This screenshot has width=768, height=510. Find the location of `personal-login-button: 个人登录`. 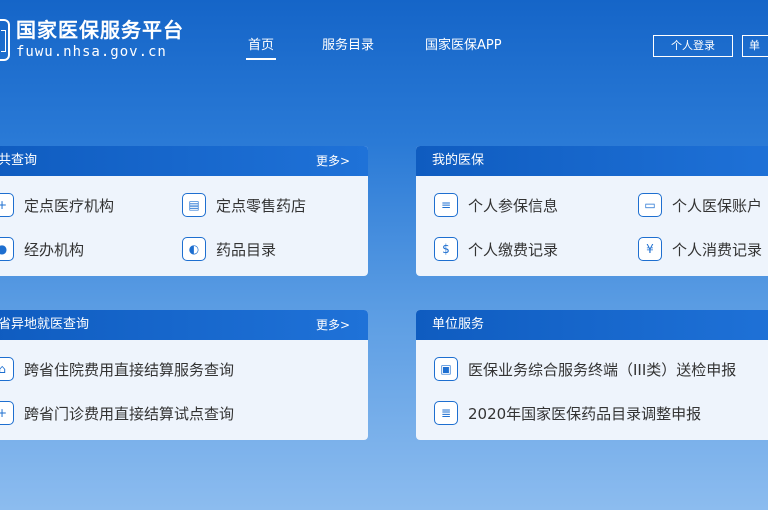

personal-login-button: 个人登录 is located at coordinates (693, 46).